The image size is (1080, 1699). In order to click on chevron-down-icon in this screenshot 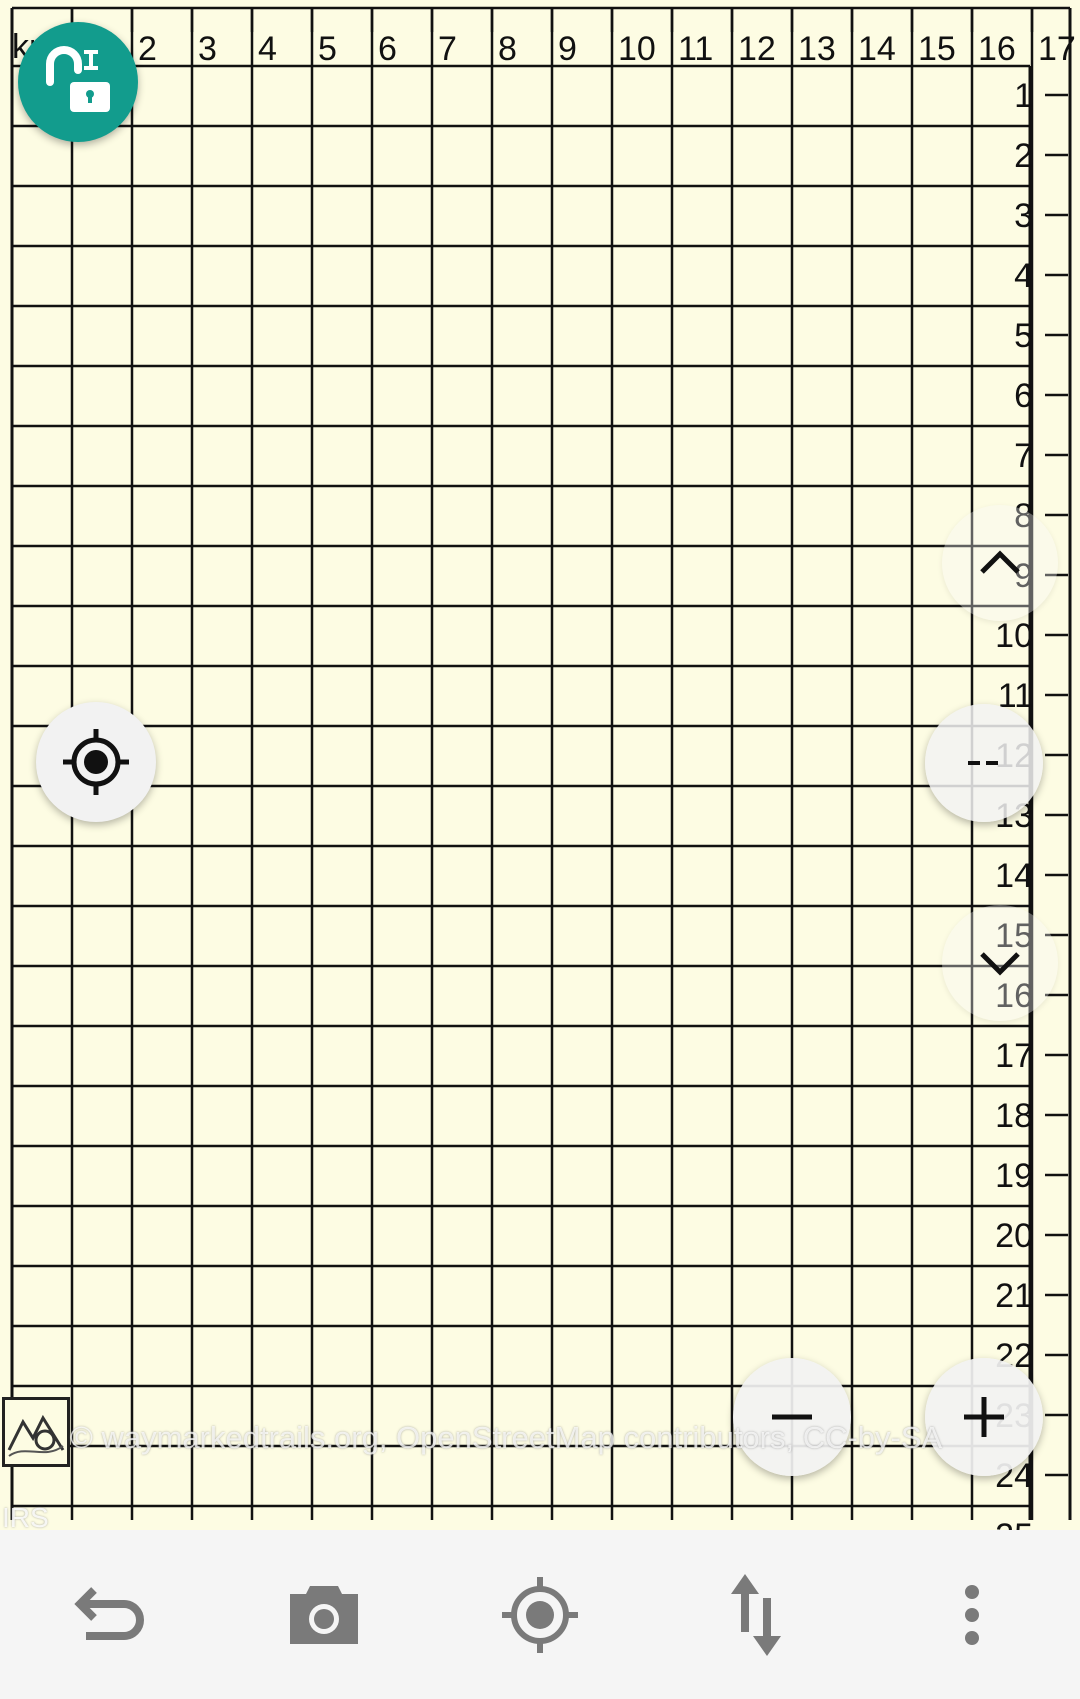, I will do `click(1000, 964)`.